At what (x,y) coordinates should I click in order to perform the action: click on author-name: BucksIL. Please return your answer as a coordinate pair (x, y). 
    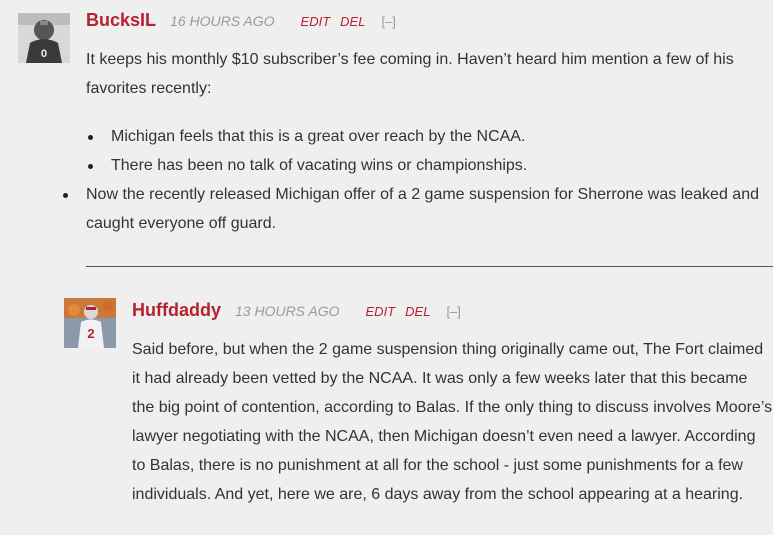
    Looking at the image, I should click on (121, 20).